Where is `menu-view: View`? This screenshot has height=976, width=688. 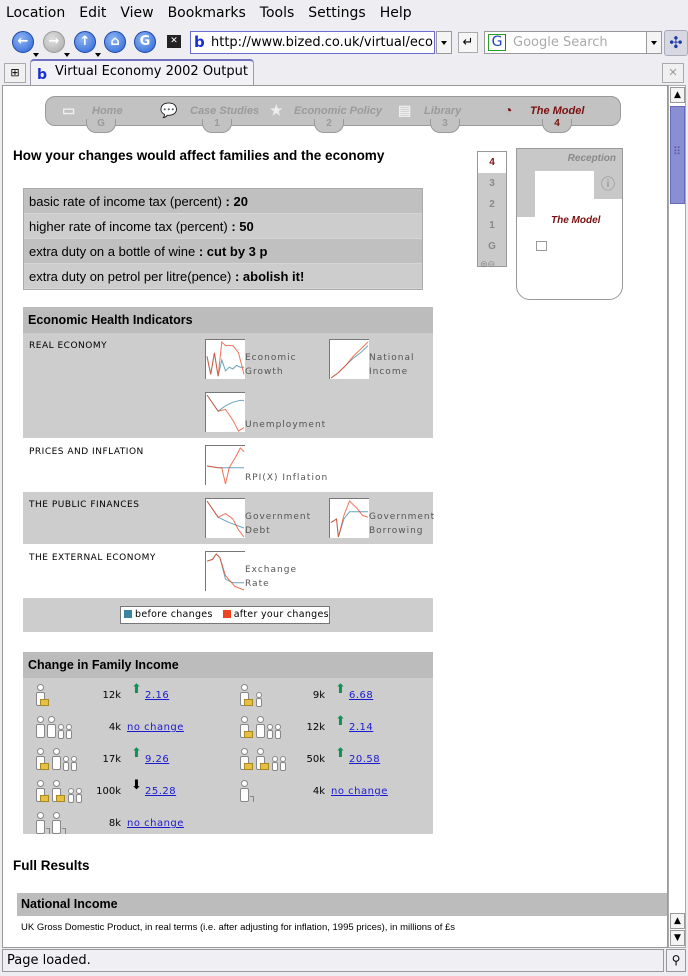 menu-view: View is located at coordinates (136, 13).